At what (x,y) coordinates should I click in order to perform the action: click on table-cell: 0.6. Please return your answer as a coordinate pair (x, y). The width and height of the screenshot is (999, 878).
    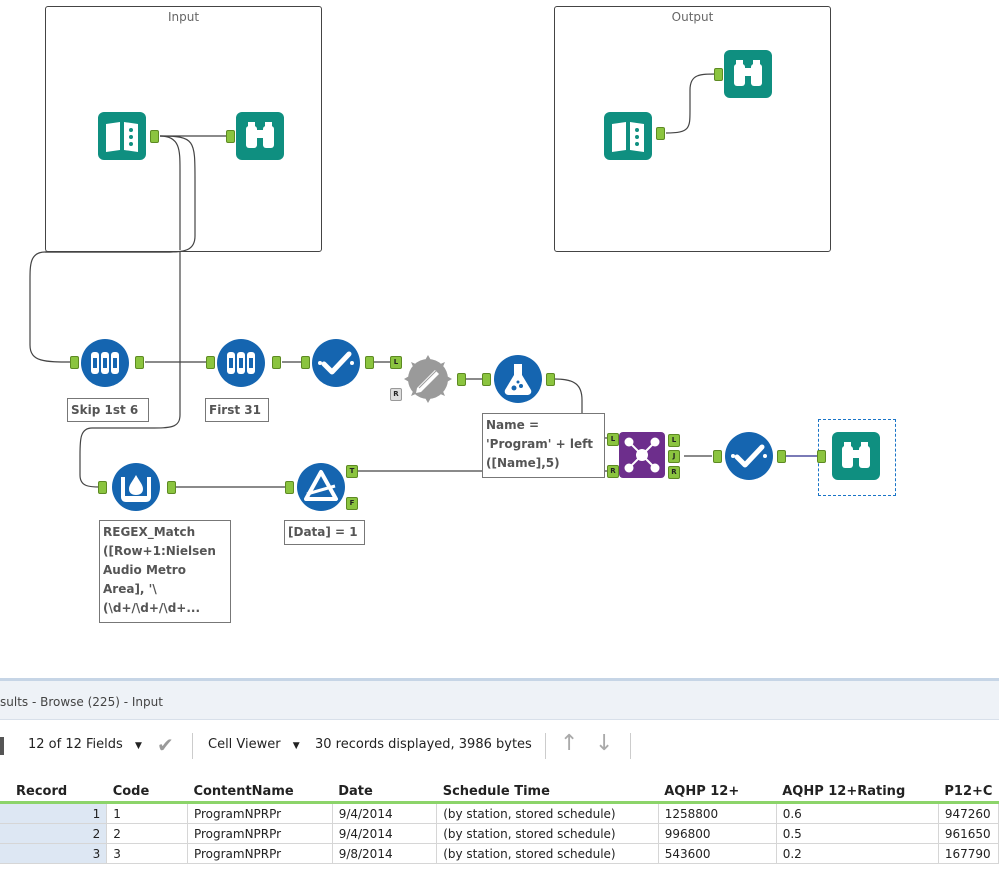
    Looking at the image, I should click on (857, 813).